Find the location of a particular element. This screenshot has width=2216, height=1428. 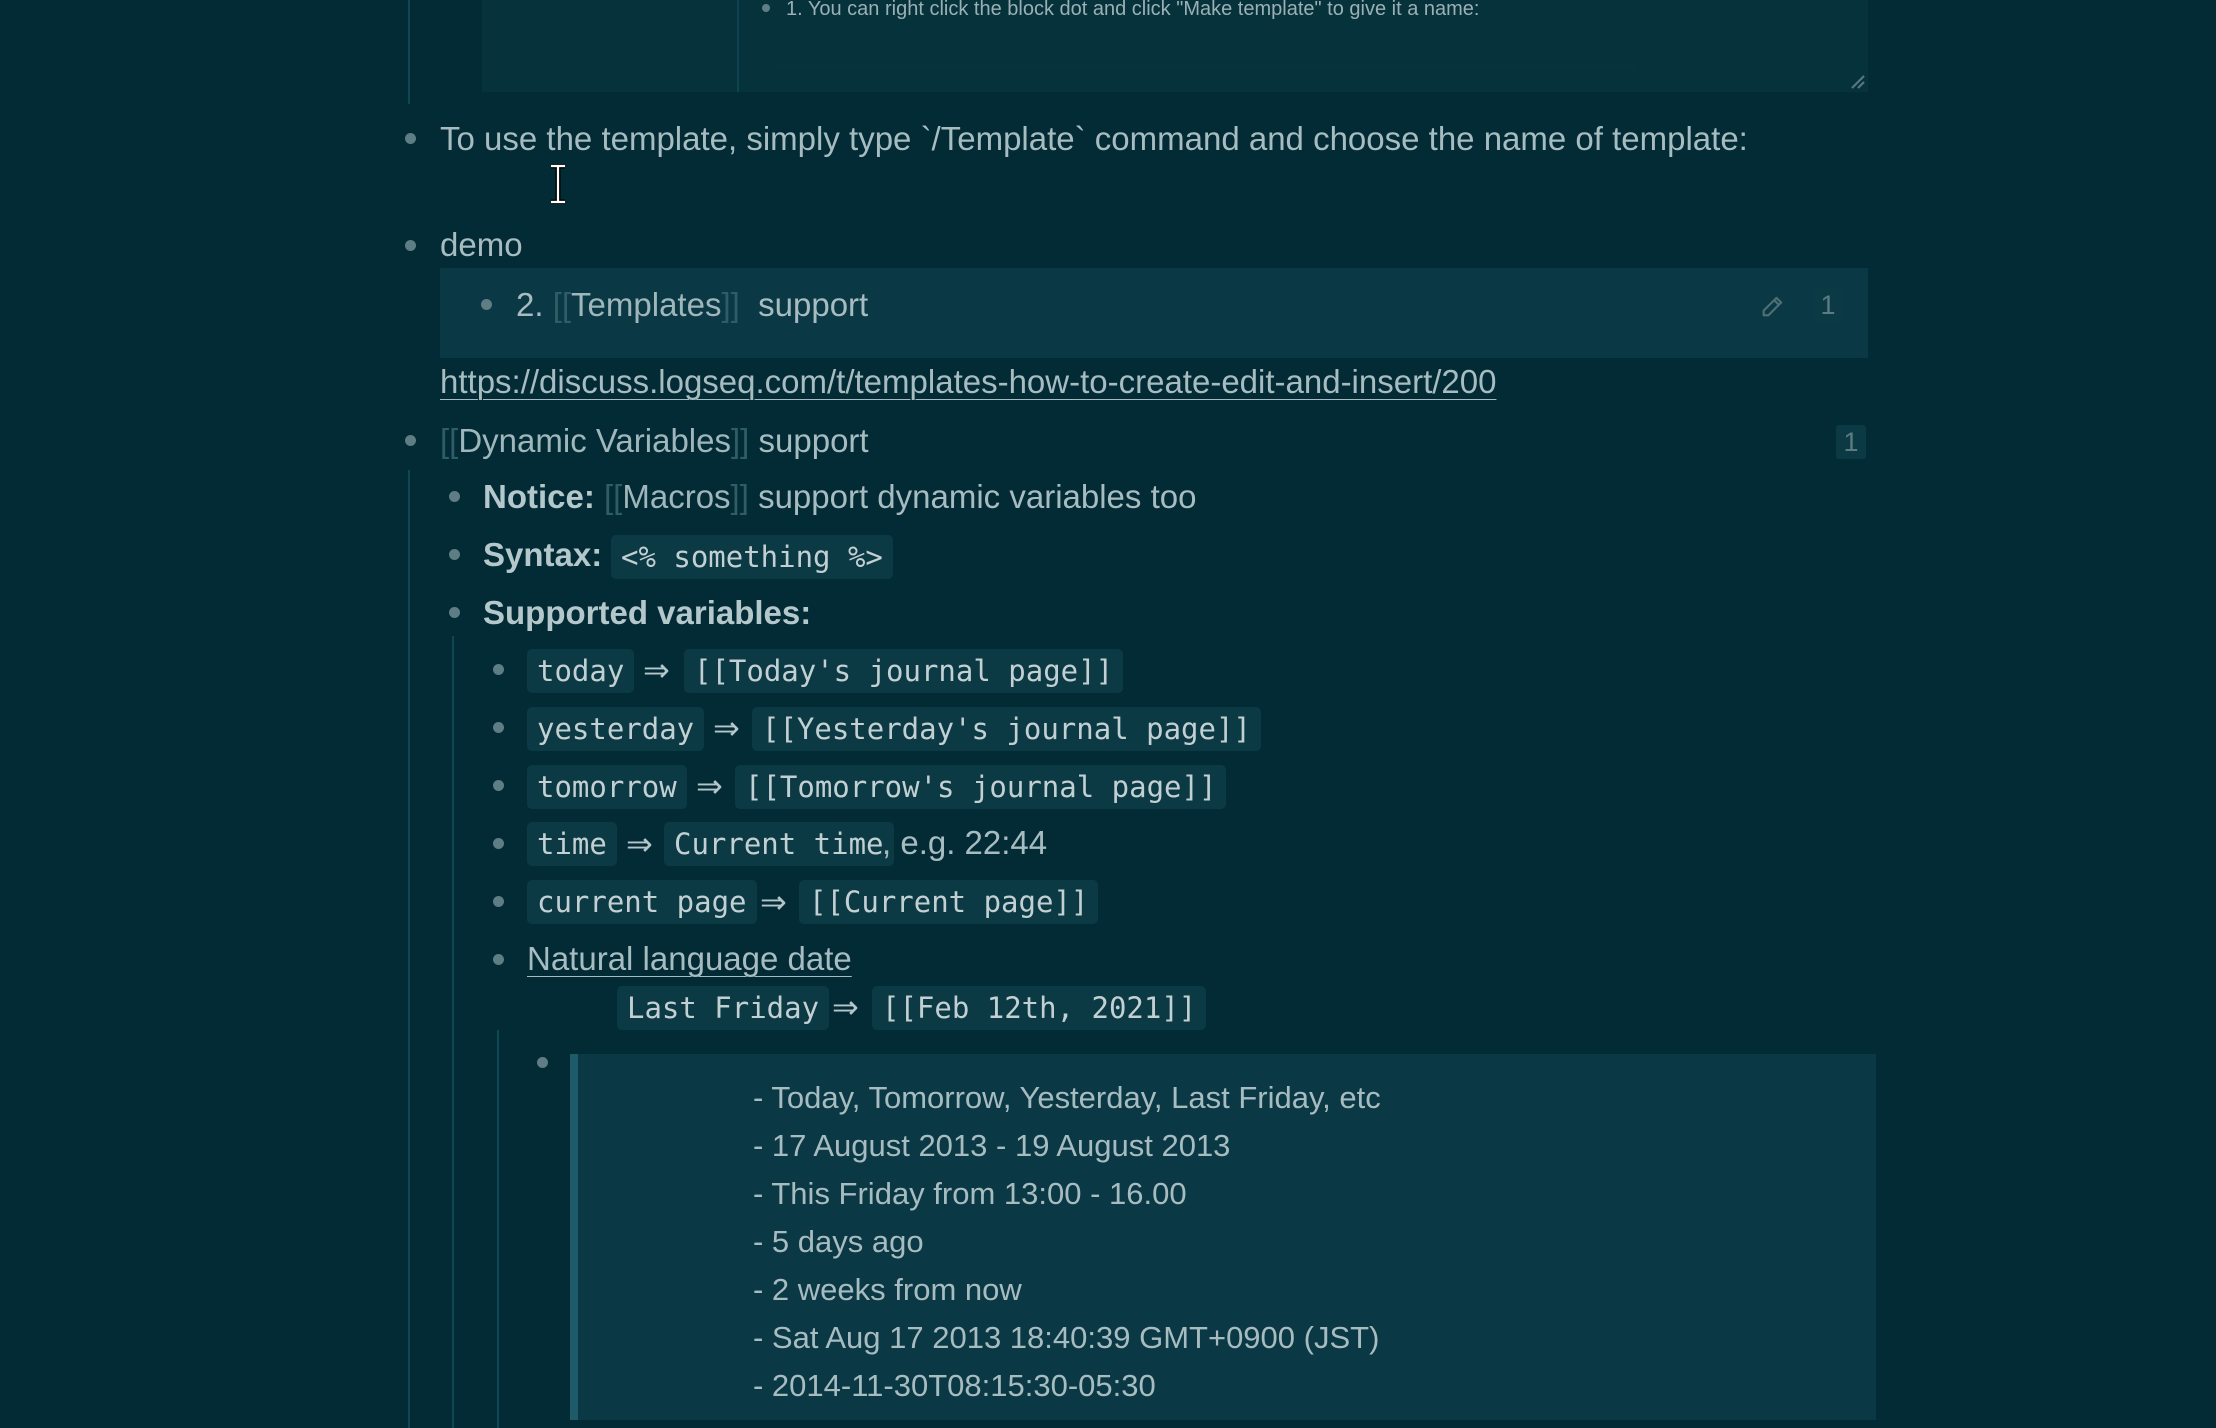

embed-ref-line: 2. [[Templates]] support is located at coordinates (692, 305).